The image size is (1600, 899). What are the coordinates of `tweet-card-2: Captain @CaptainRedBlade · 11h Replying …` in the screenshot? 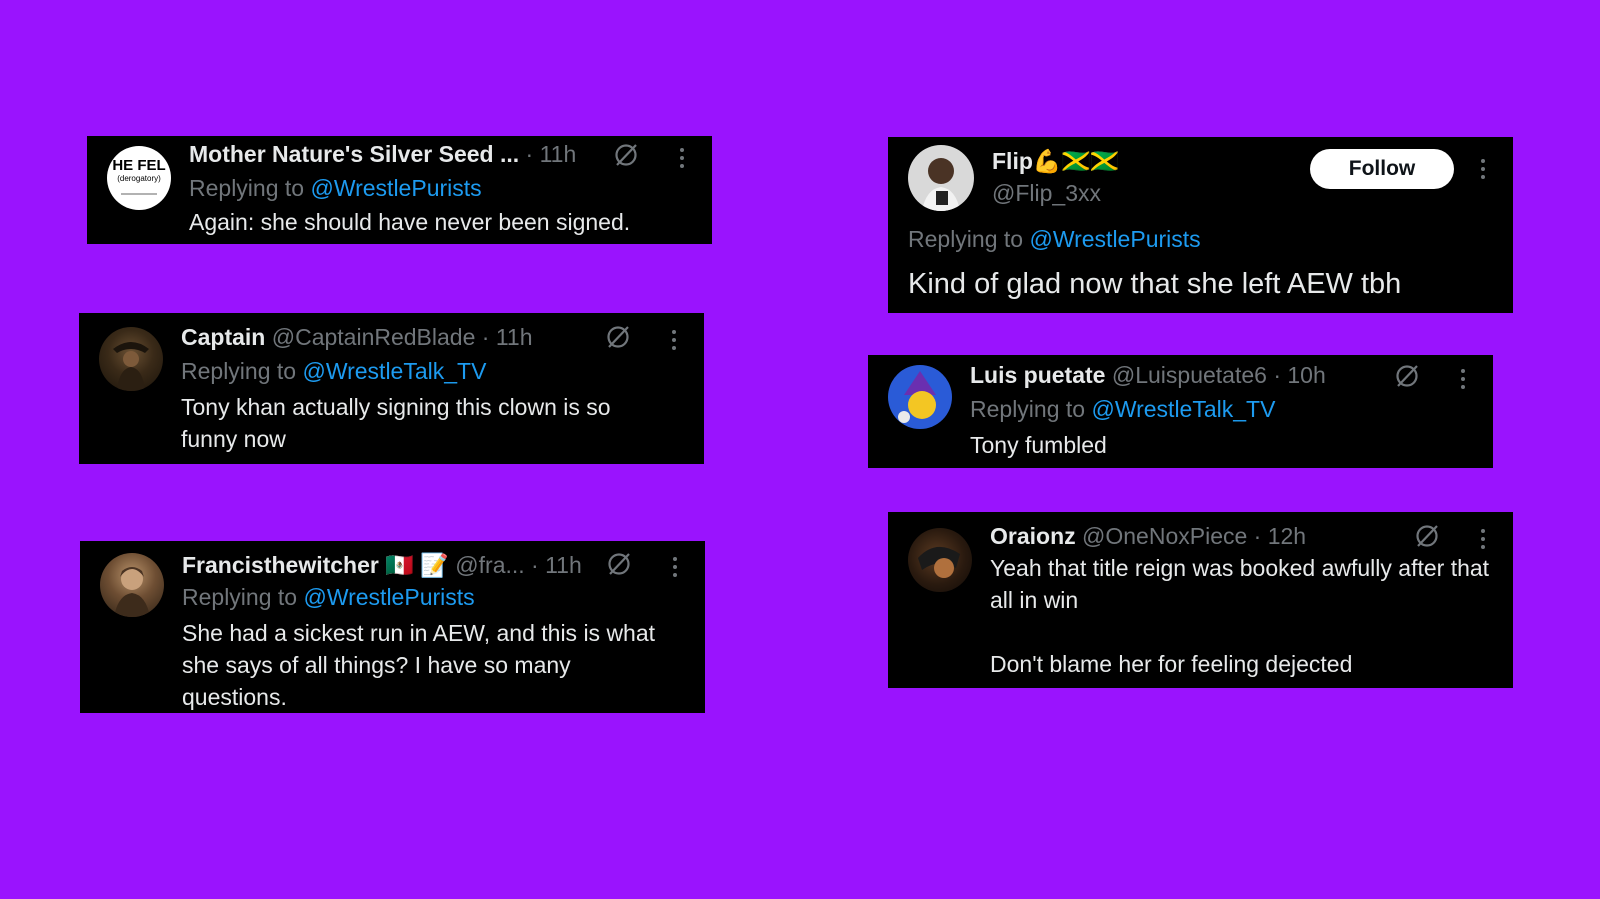 It's located at (391, 388).